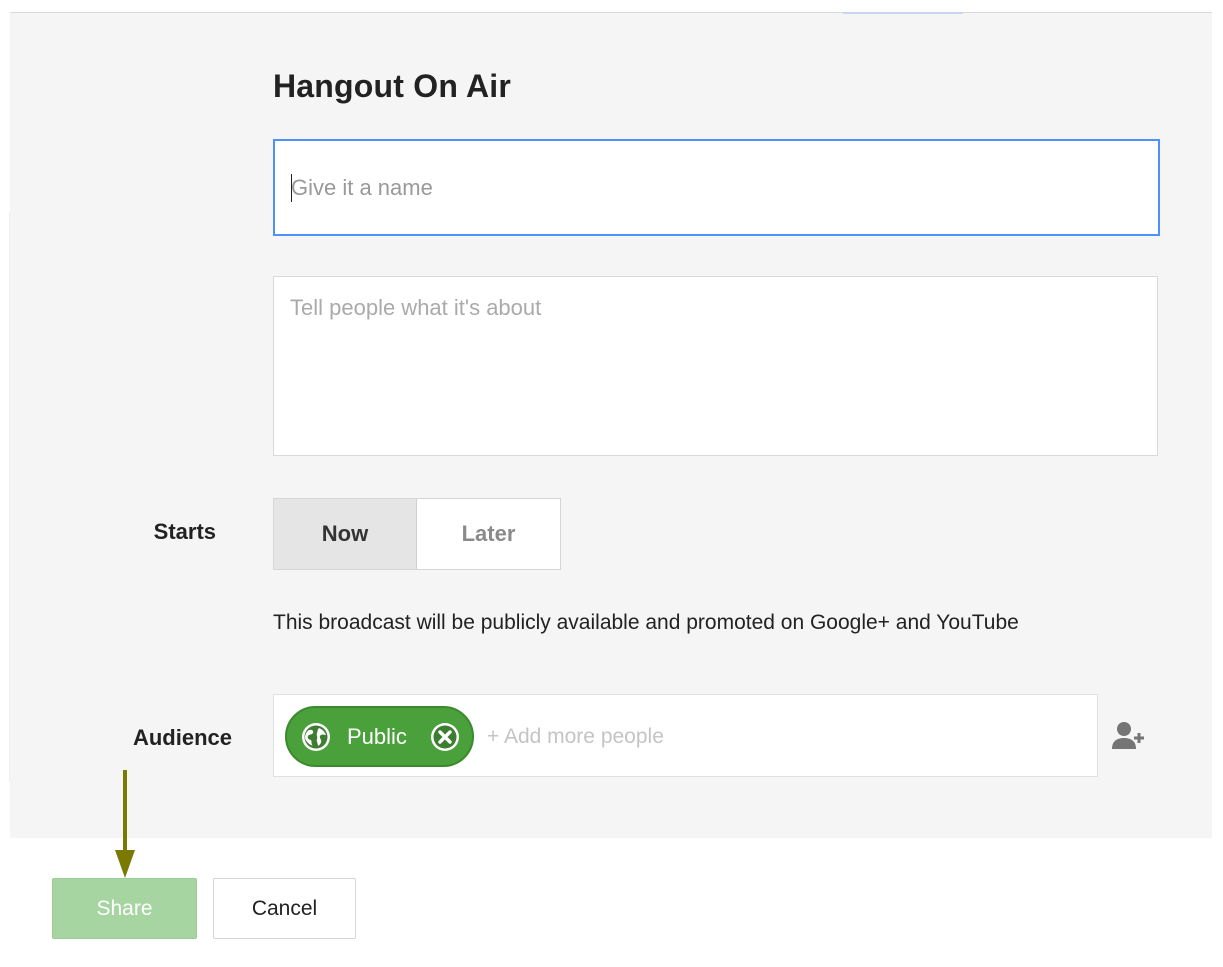 This screenshot has width=1223, height=967. I want to click on event-name-input, so click(716, 187).